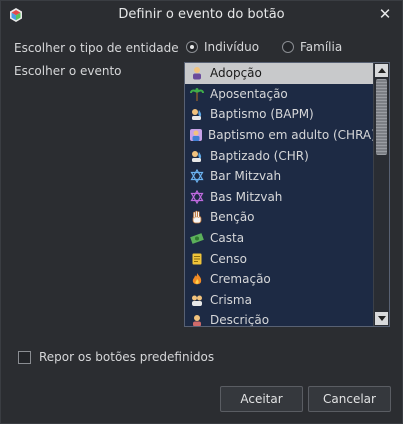 This screenshot has width=403, height=424. I want to click on list-item-censo: Censo, so click(280, 258).